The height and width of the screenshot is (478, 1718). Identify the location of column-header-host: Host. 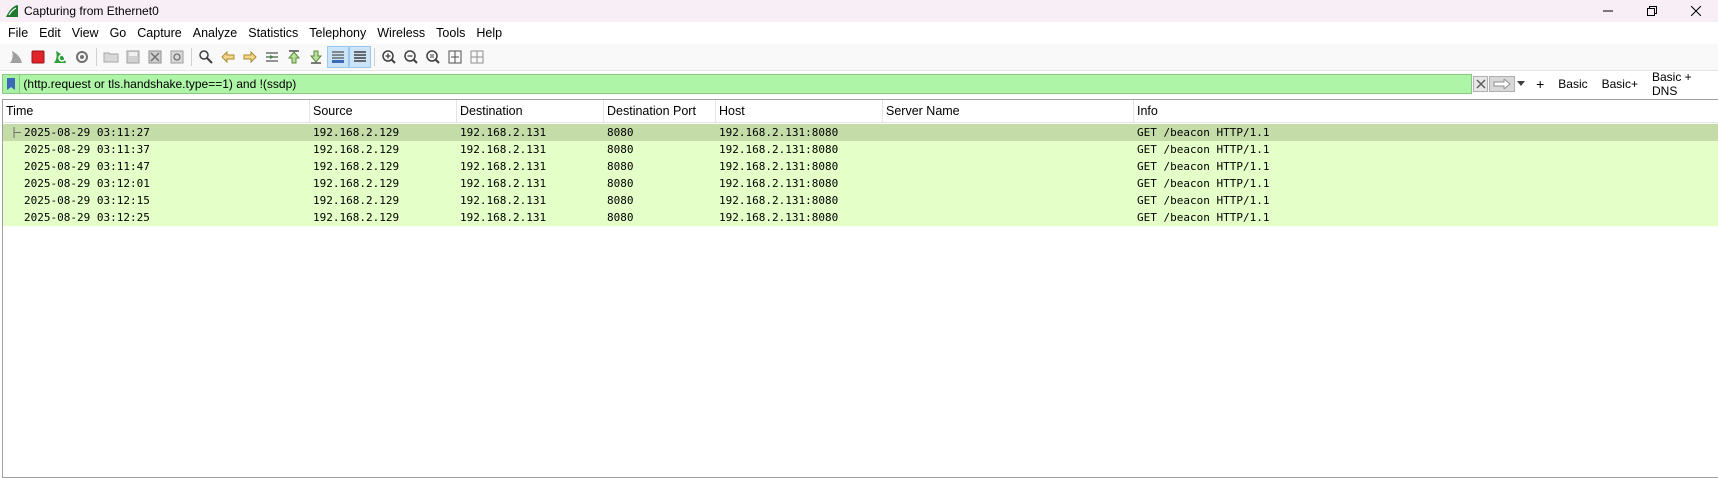
(799, 111).